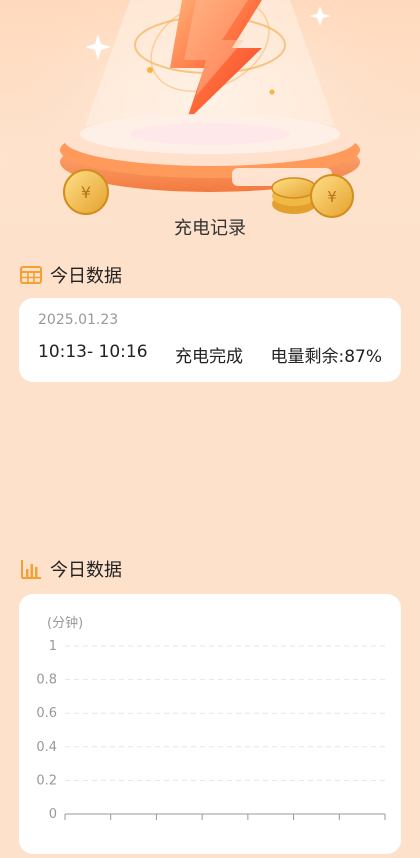 This screenshot has height=858, width=420. What do you see at coordinates (209, 357) in the screenshot?
I see `record-status: 充电完成` at bounding box center [209, 357].